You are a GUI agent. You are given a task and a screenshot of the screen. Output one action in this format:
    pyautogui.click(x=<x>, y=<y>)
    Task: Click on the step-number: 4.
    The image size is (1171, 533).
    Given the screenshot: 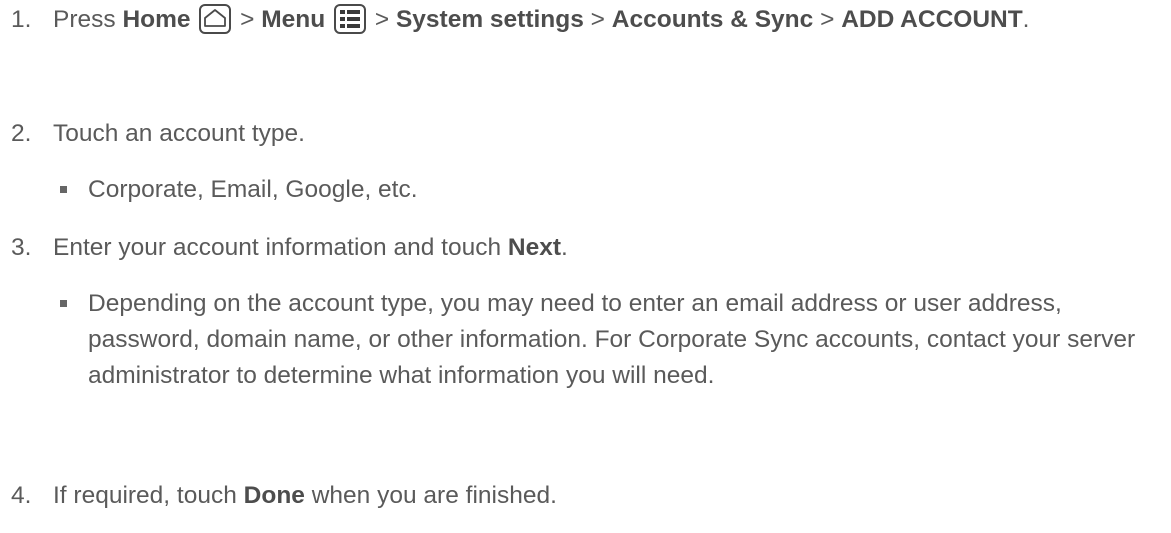 What is the action you would take?
    pyautogui.click(x=21, y=495)
    